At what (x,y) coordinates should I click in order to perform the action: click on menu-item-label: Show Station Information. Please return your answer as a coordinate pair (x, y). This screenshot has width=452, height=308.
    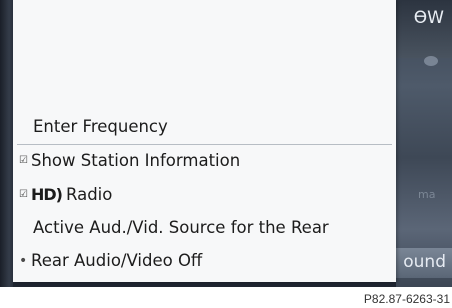
    Looking at the image, I should click on (136, 160).